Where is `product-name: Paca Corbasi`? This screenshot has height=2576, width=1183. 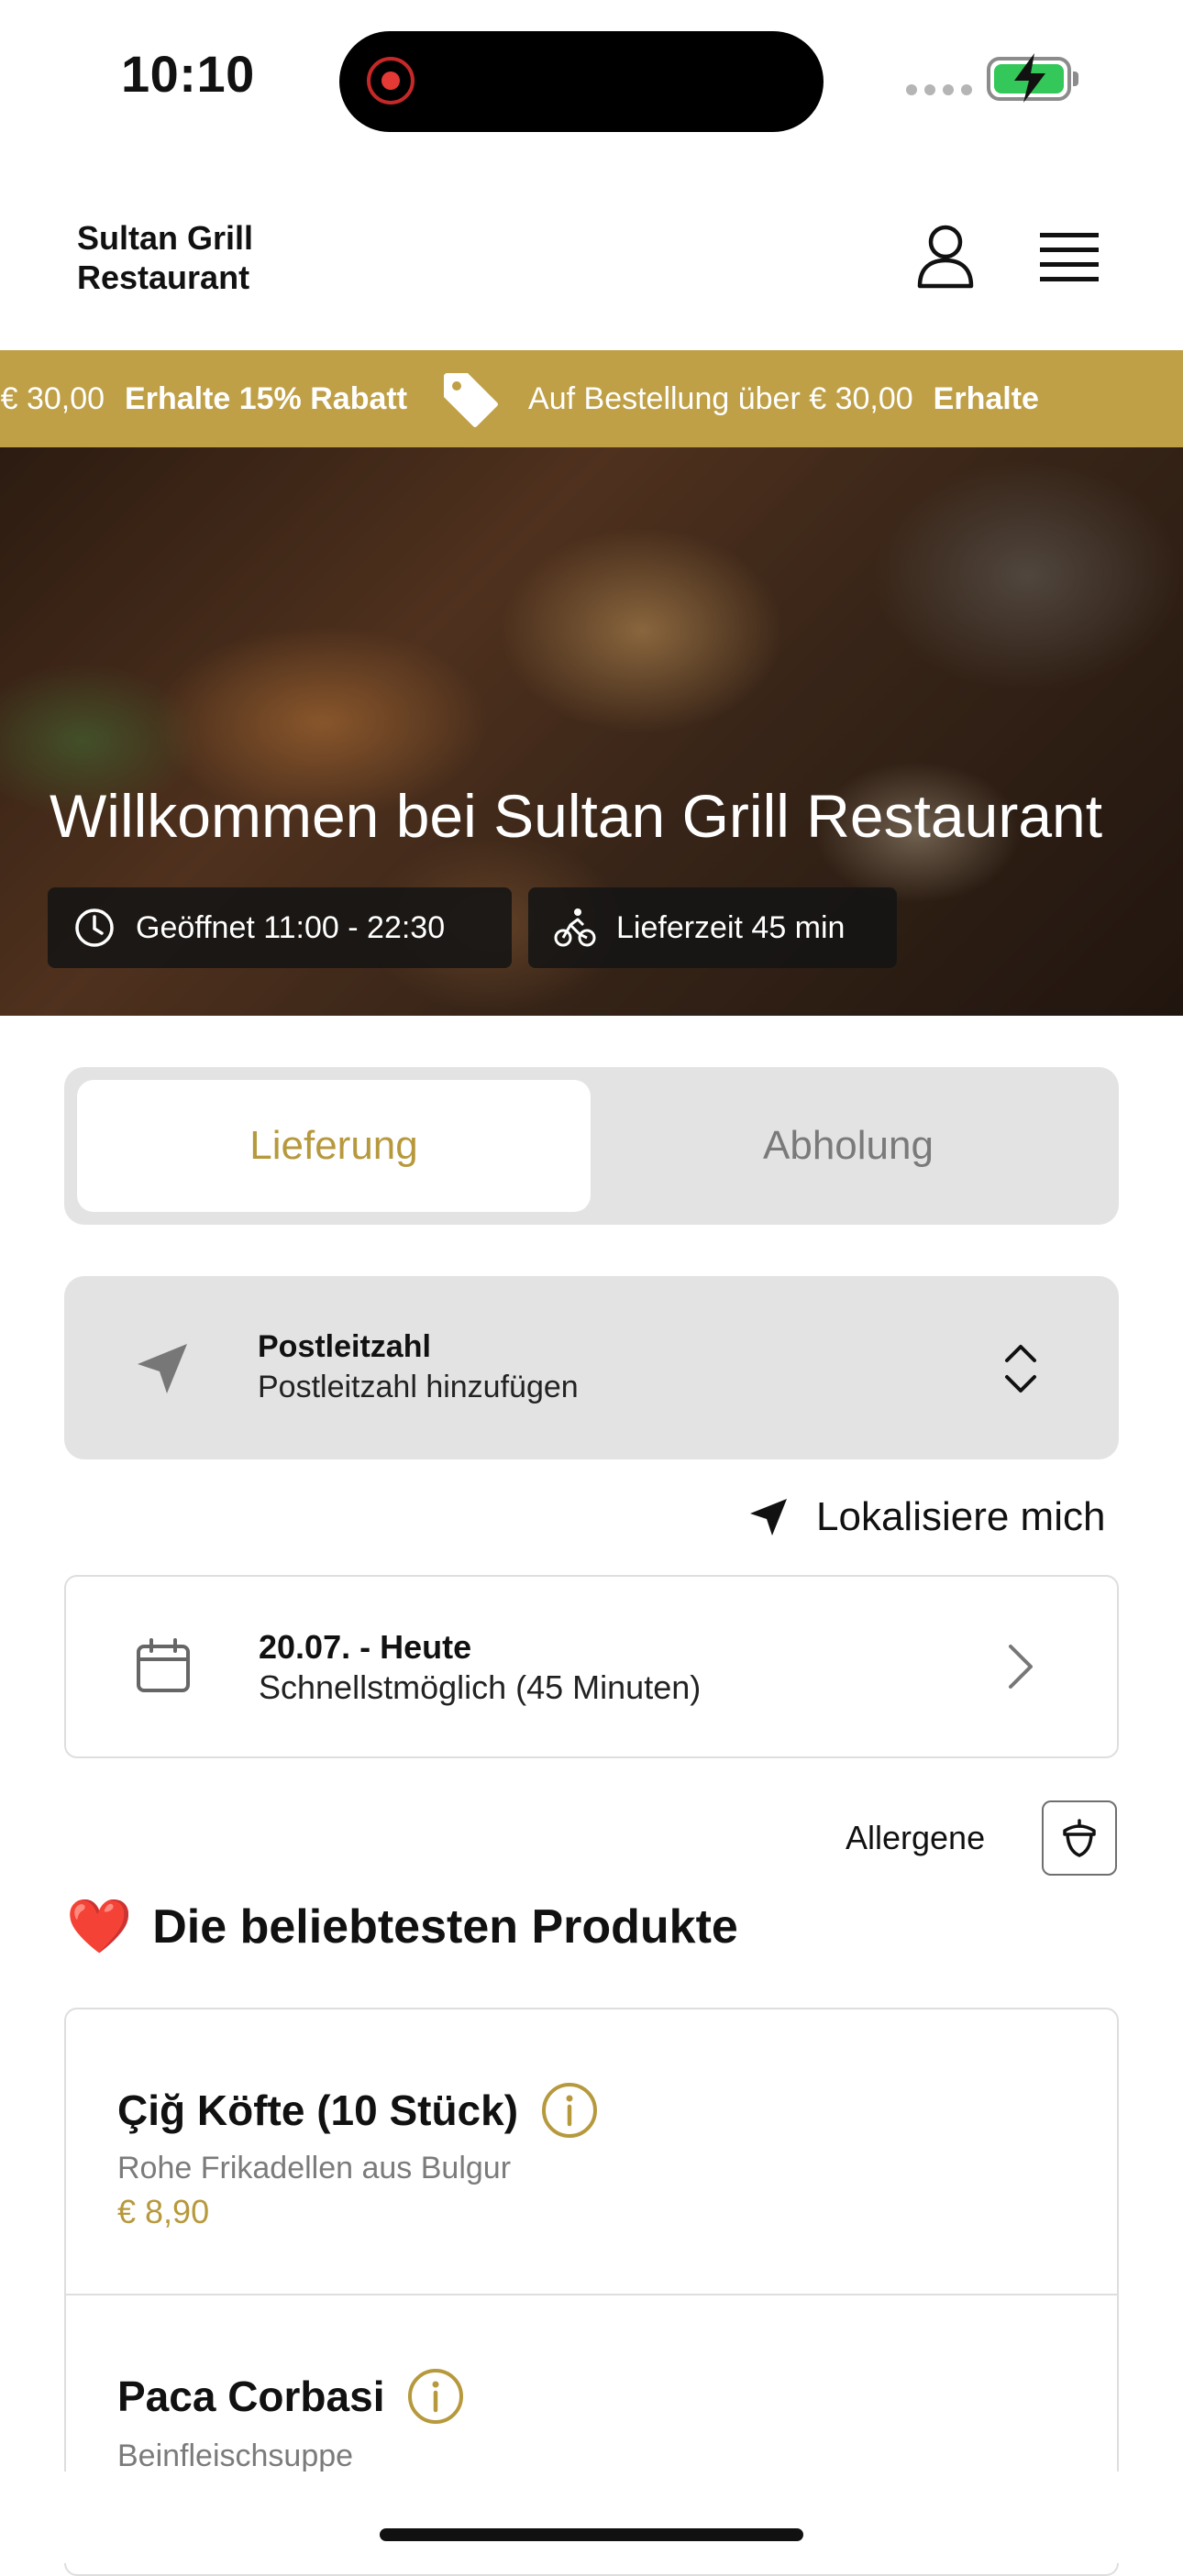
product-name: Paca Corbasi is located at coordinates (291, 2396).